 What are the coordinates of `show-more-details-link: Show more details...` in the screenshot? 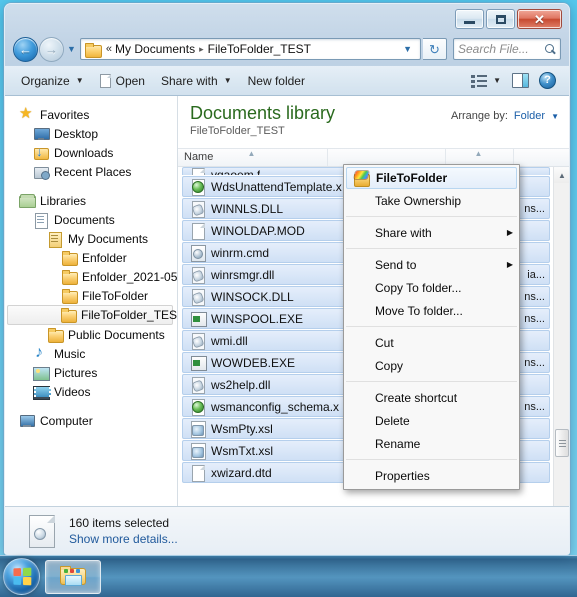 It's located at (123, 539).